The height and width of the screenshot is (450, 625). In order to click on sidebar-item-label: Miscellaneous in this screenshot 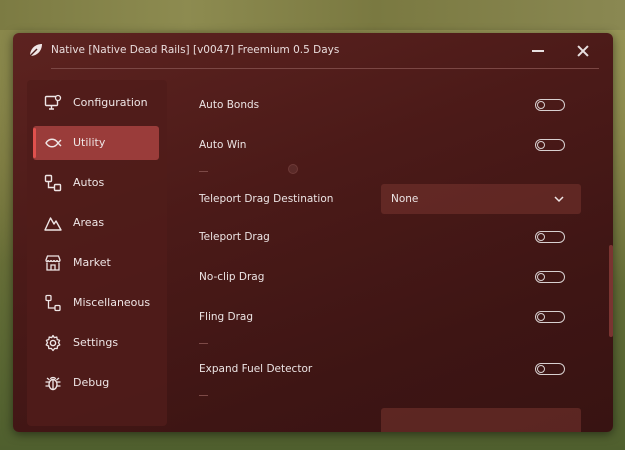, I will do `click(112, 302)`.